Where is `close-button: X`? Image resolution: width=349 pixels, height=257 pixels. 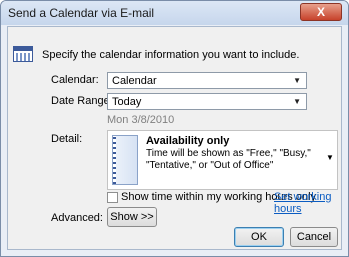
close-button: X is located at coordinates (321, 12).